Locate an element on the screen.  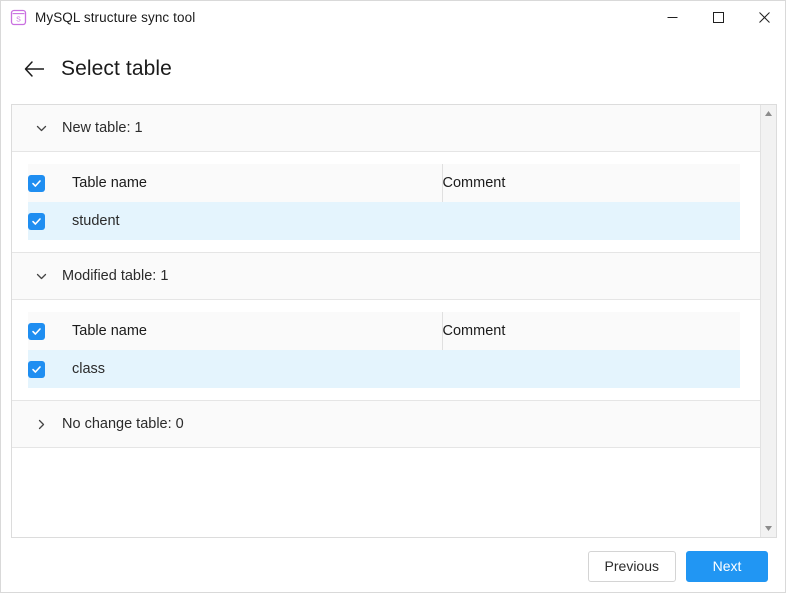
section-header-modified-table: Modified table: 1 is located at coordinates (386, 276).